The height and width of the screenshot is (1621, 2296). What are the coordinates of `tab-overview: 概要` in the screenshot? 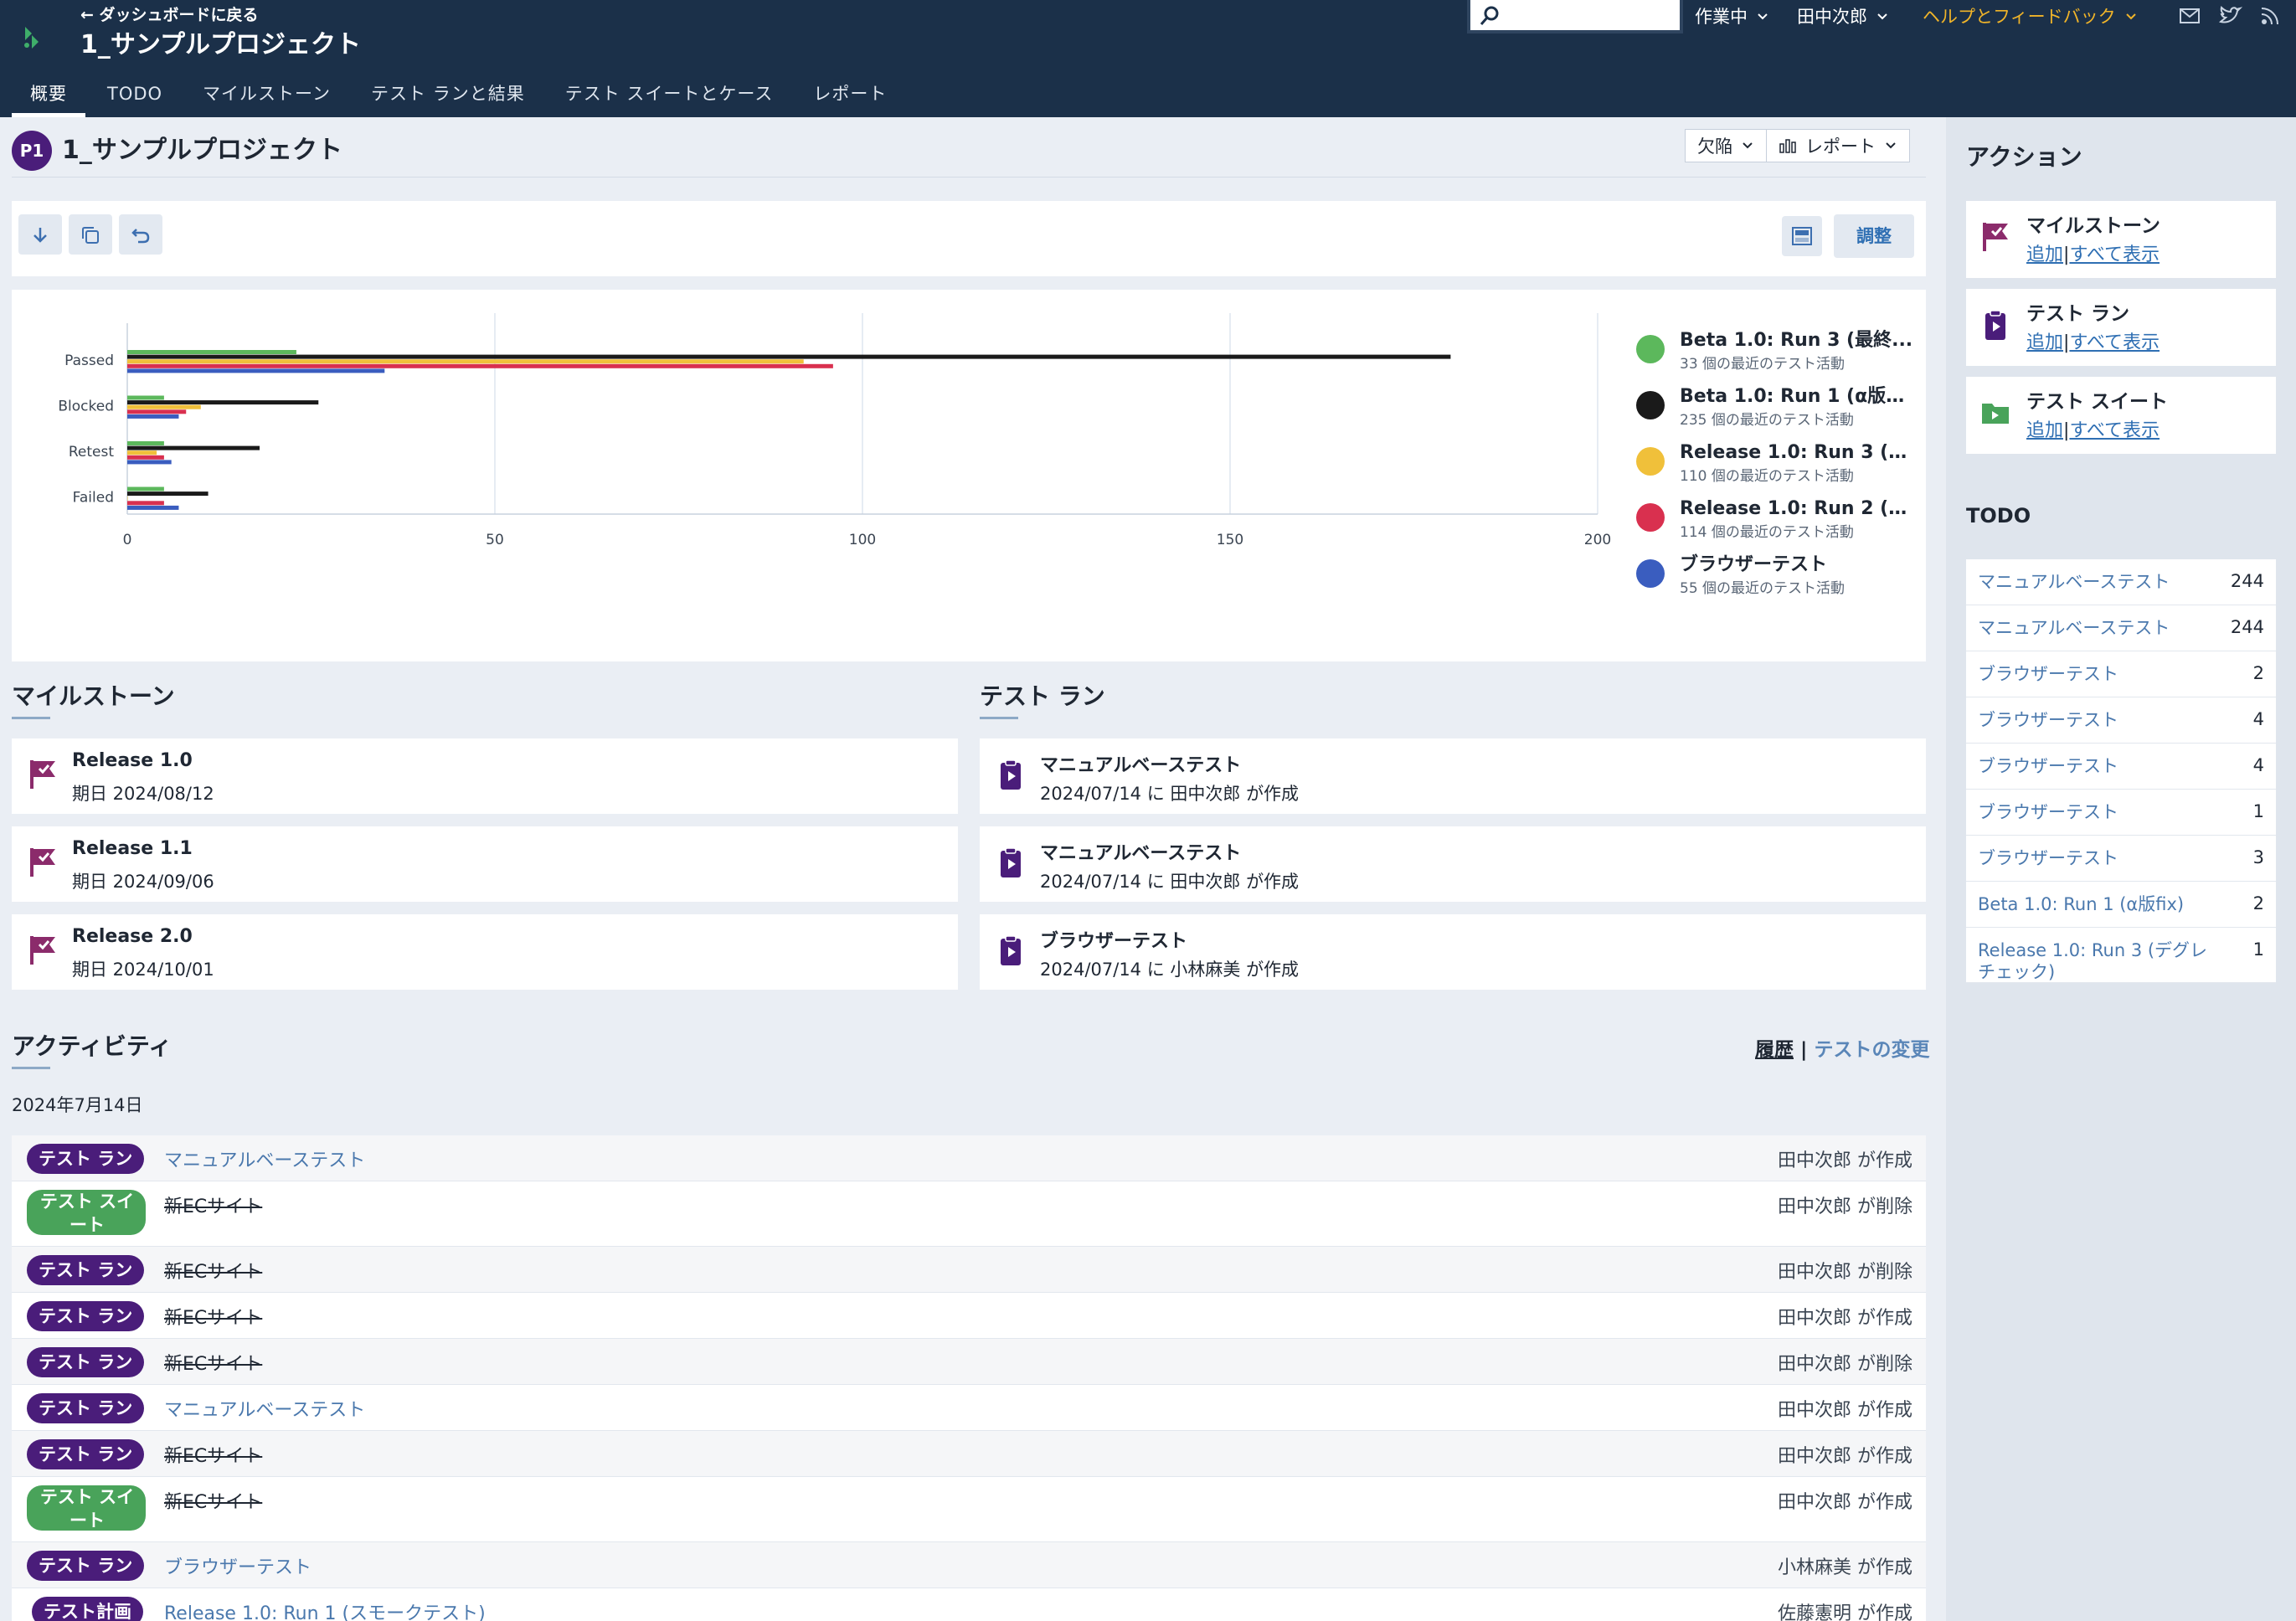 It's located at (49, 97).